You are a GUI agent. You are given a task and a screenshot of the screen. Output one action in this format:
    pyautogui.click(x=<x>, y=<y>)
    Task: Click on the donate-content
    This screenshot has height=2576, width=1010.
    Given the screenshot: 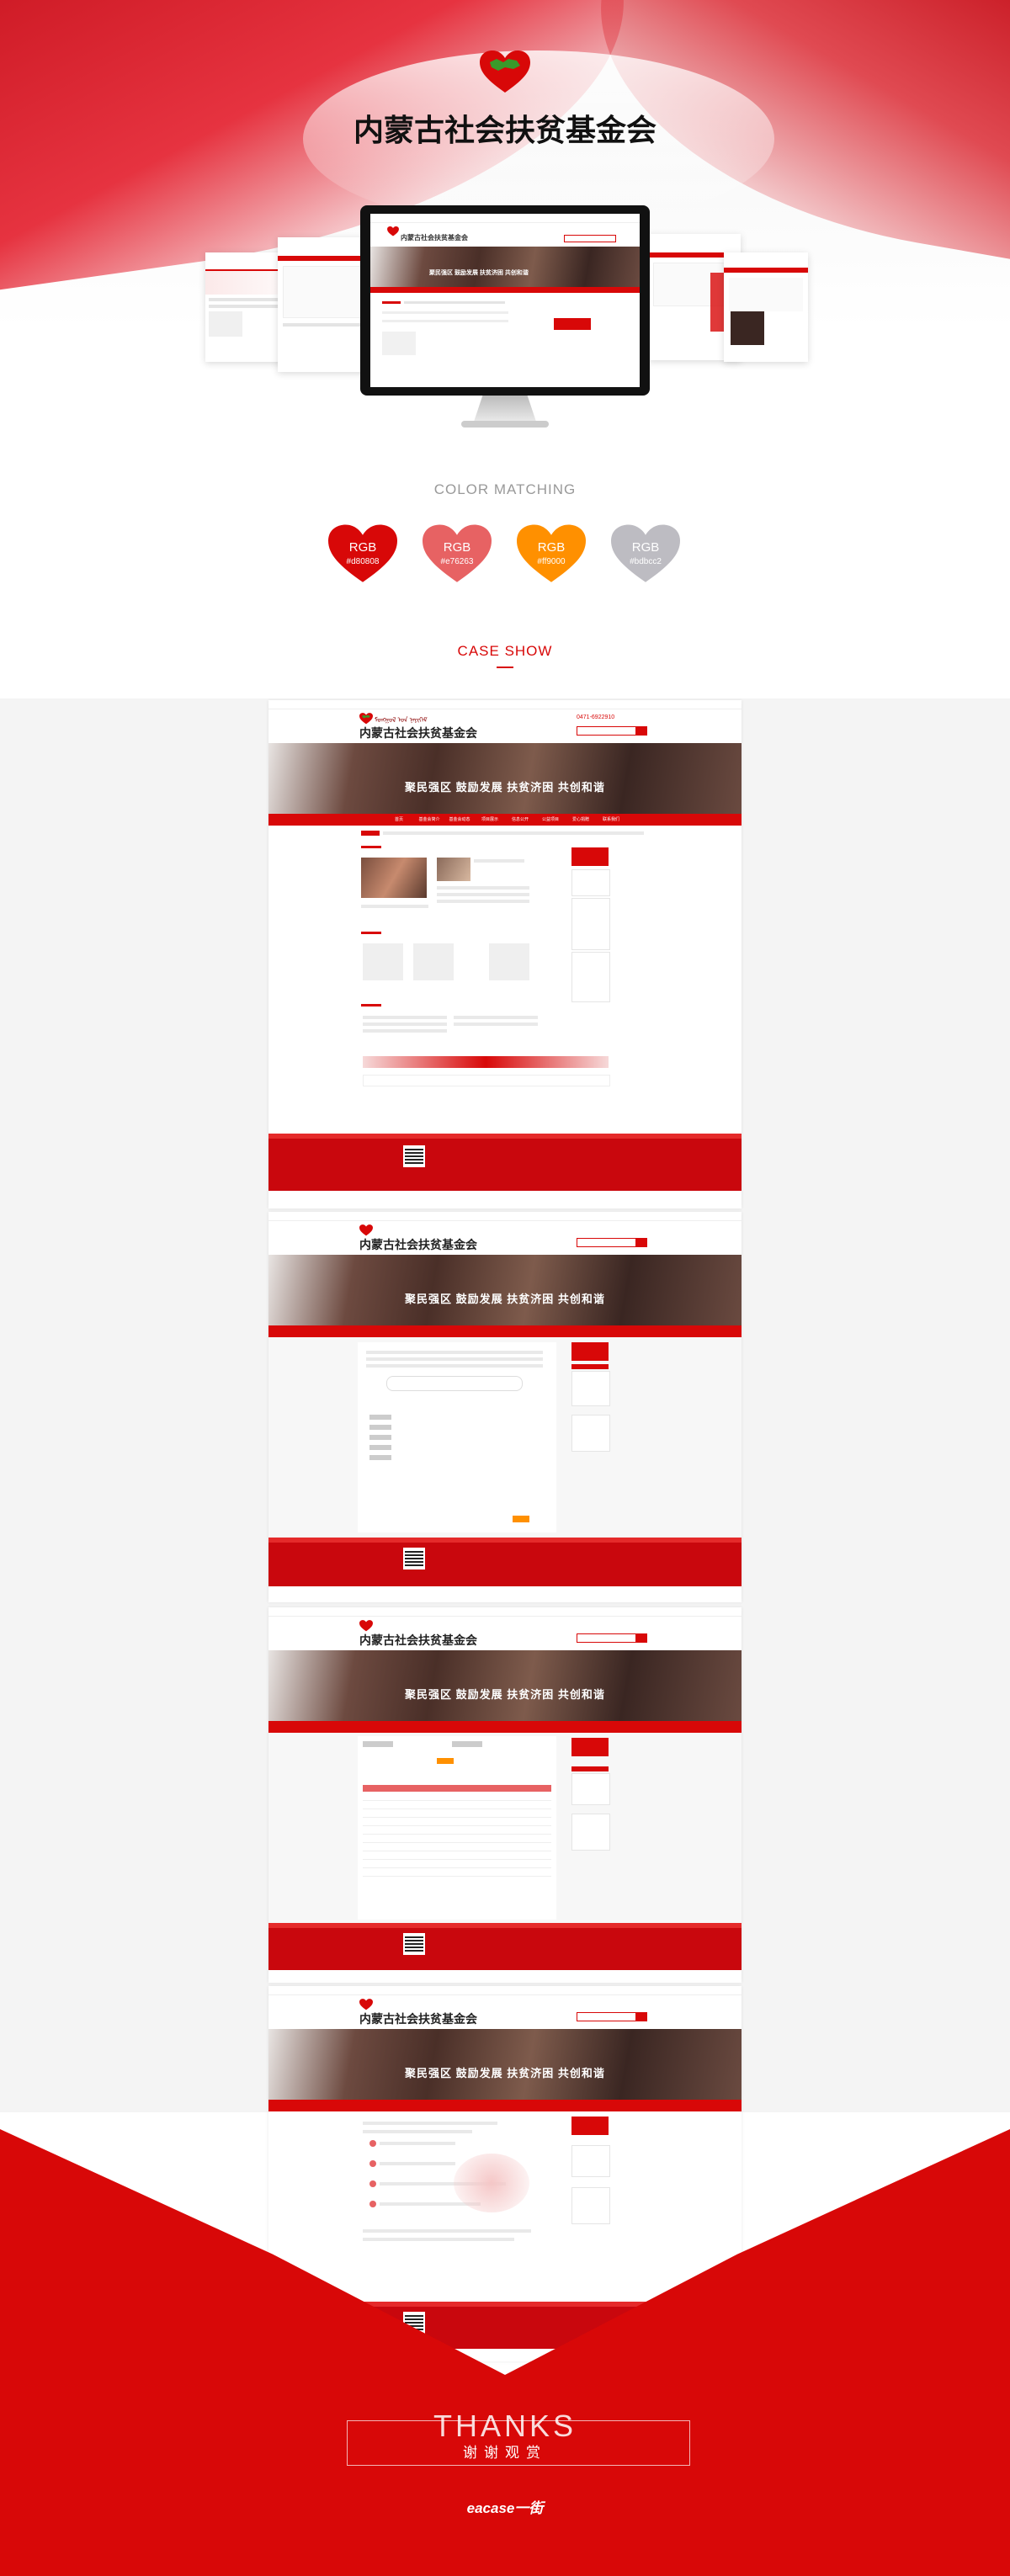 What is the action you would take?
    pyautogui.click(x=505, y=1437)
    